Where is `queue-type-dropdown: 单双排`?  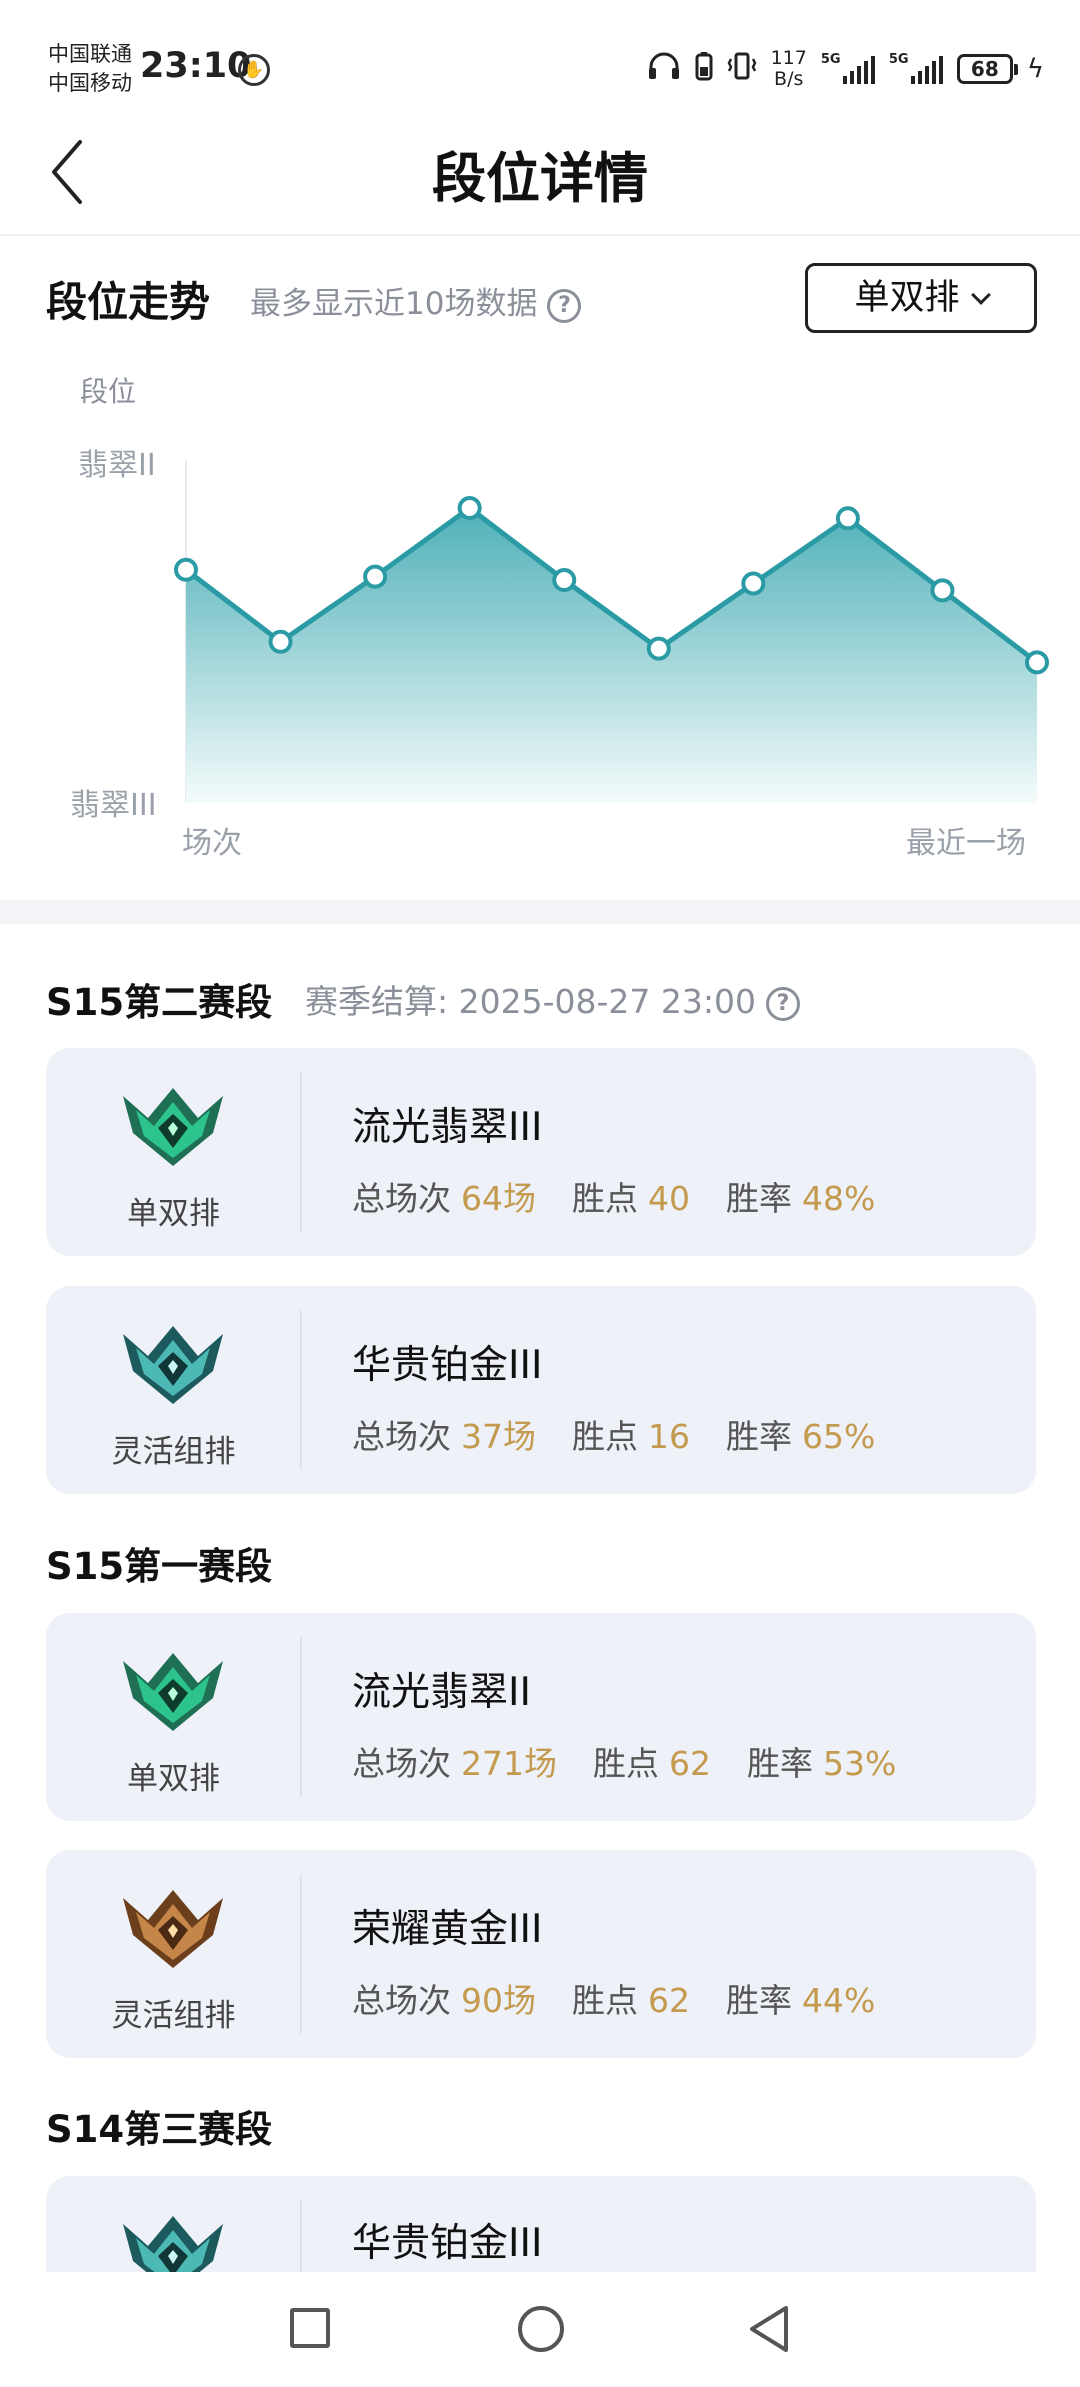
queue-type-dropdown: 单双排 is located at coordinates (921, 298).